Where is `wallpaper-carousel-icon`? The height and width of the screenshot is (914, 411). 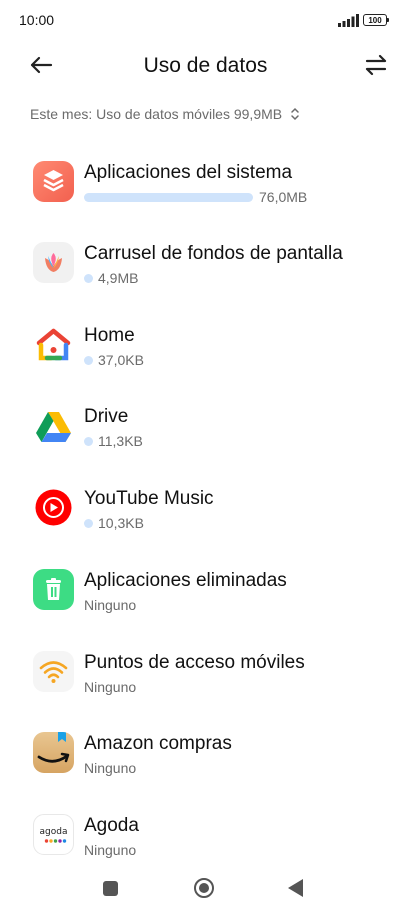
wallpaper-carousel-icon is located at coordinates (53, 262).